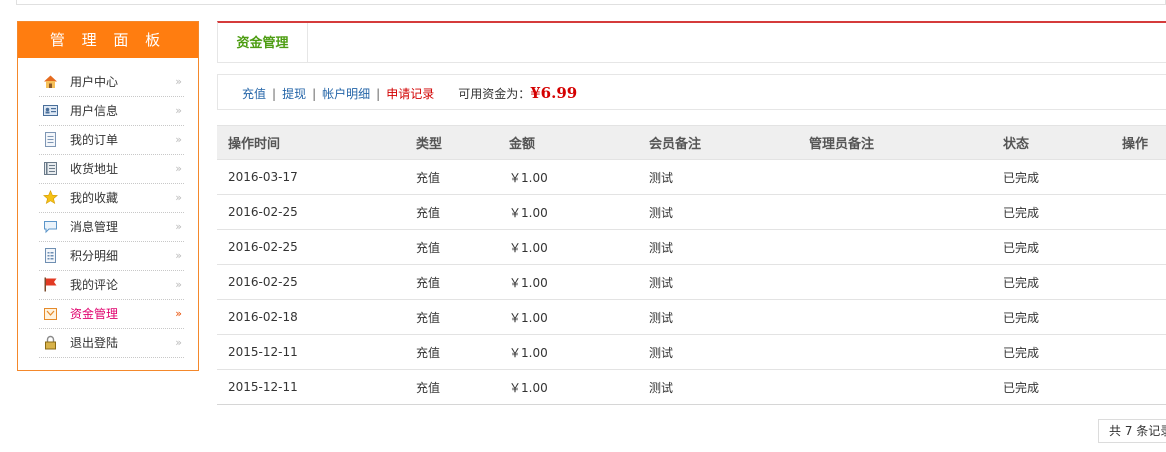  I want to click on sidebar-item-logout: 退出登陆 », so click(111, 343).